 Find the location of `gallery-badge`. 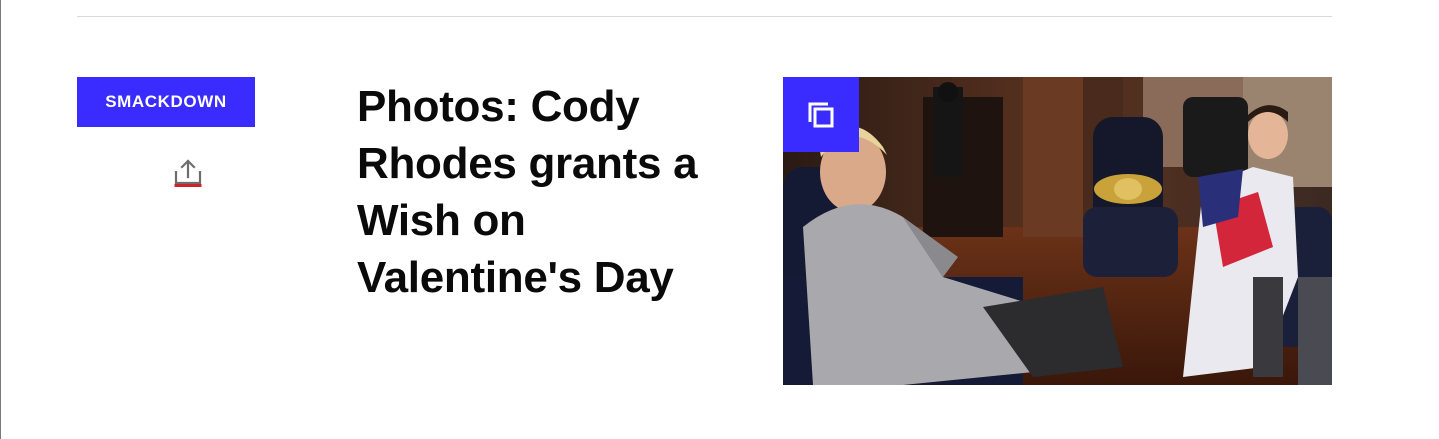

gallery-badge is located at coordinates (821, 114).